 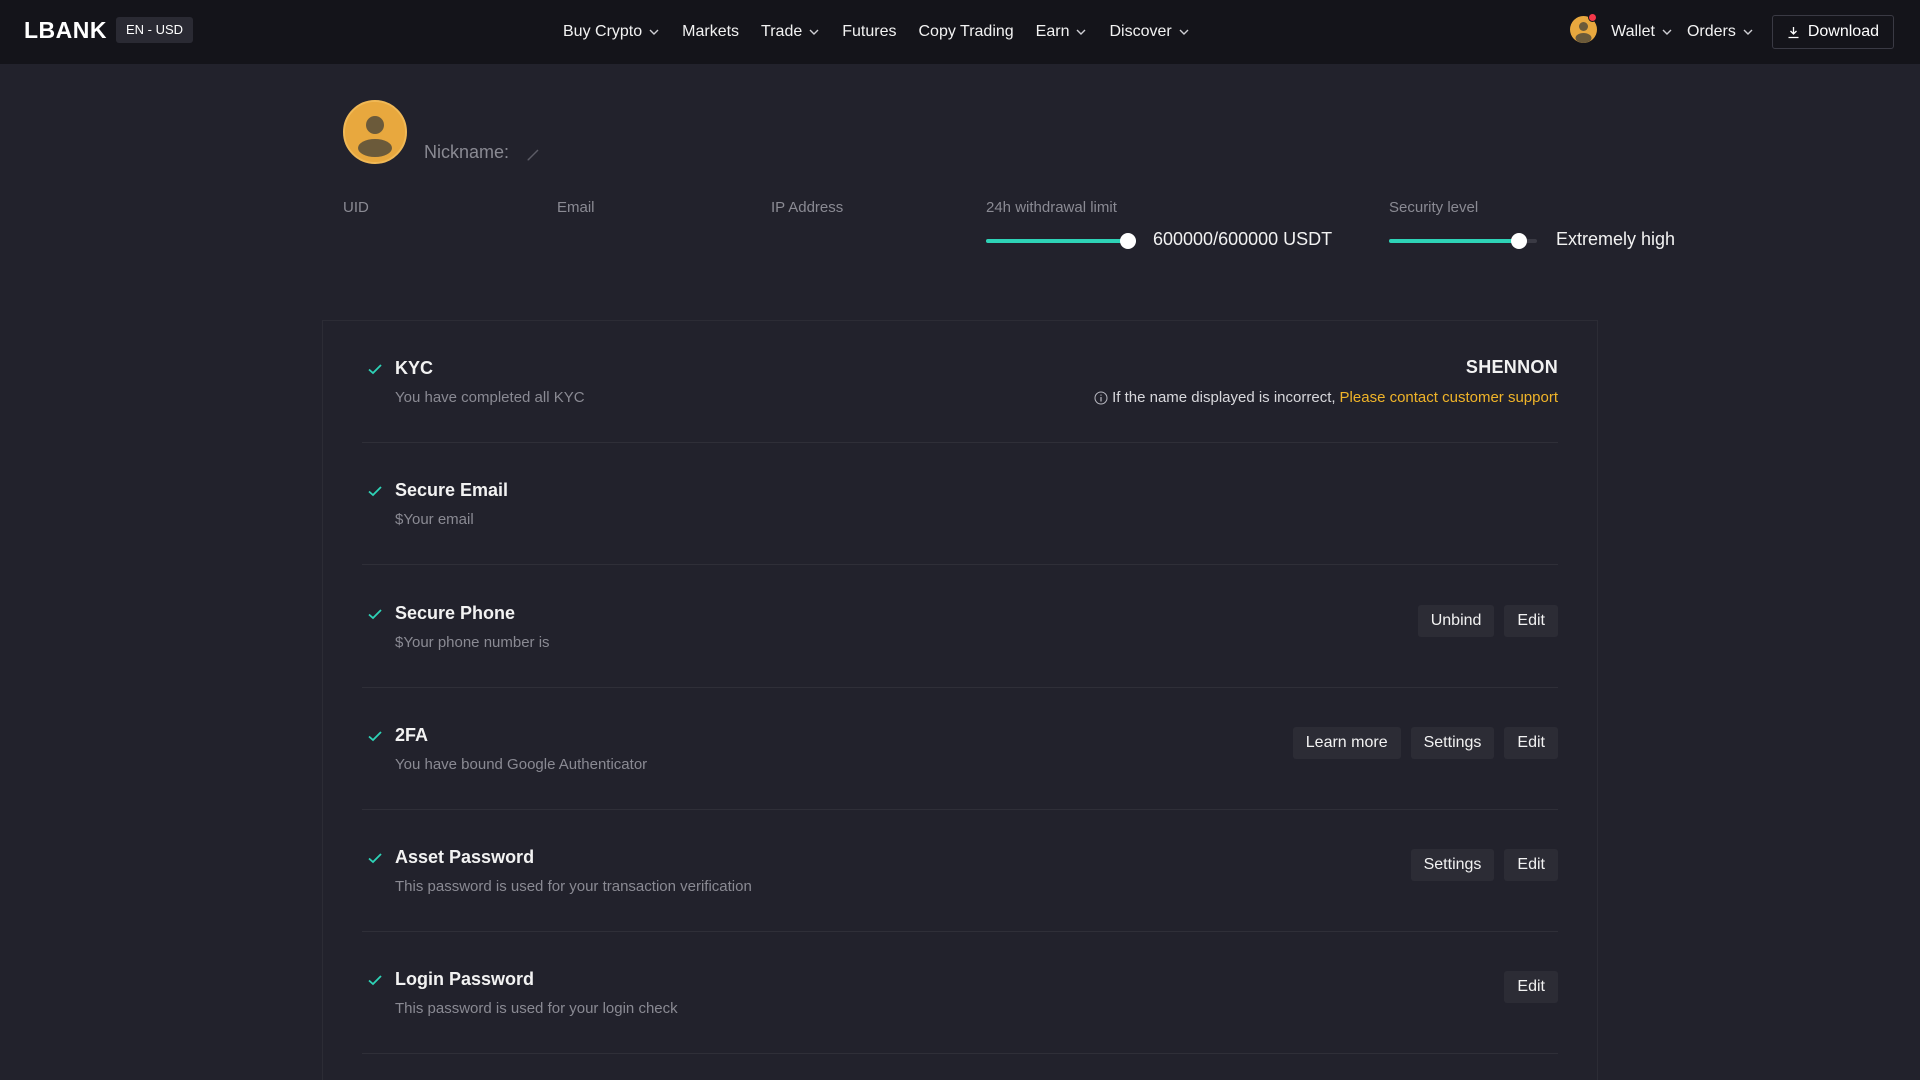 What do you see at coordinates (490, 397) in the screenshot?
I see `kyc-desc: You have completed all KYC` at bounding box center [490, 397].